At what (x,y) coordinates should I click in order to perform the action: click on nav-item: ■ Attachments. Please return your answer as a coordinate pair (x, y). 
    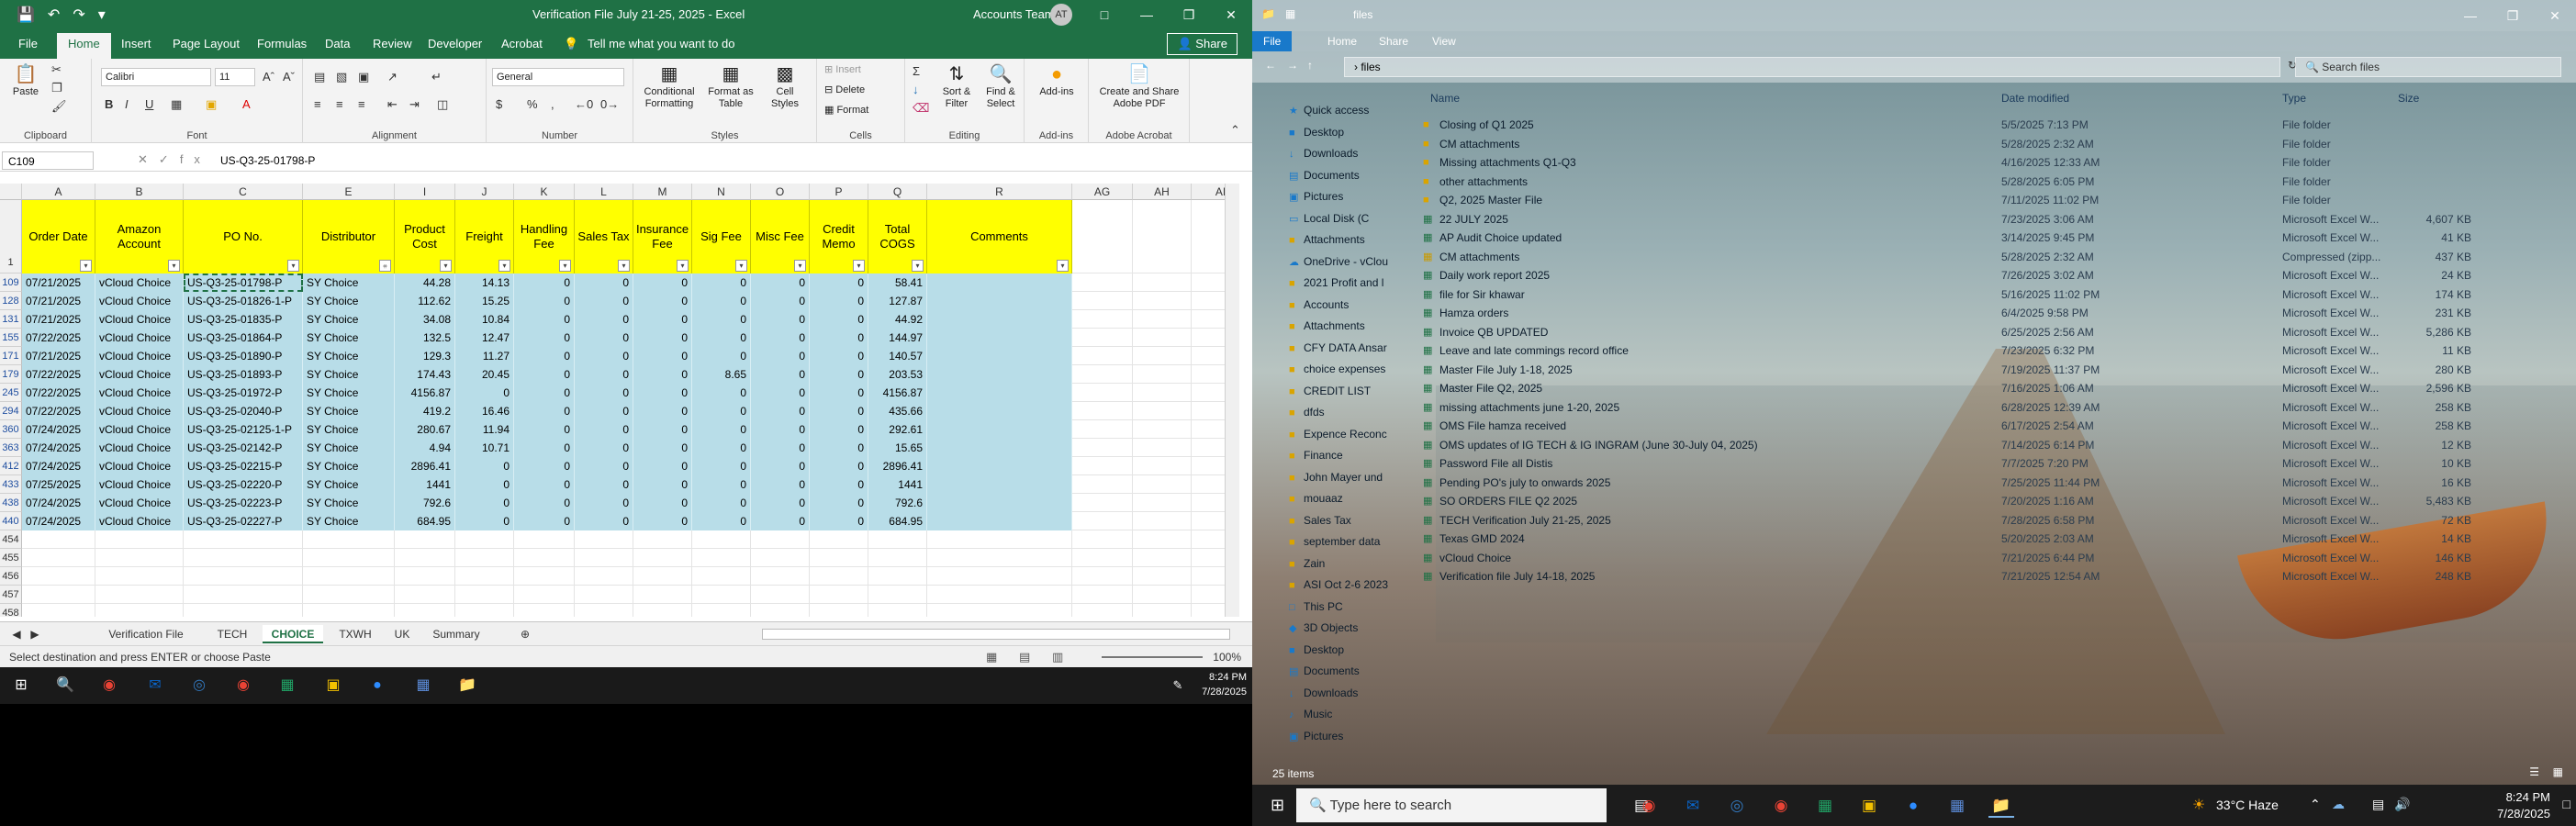
    Looking at the image, I should click on (1340, 239).